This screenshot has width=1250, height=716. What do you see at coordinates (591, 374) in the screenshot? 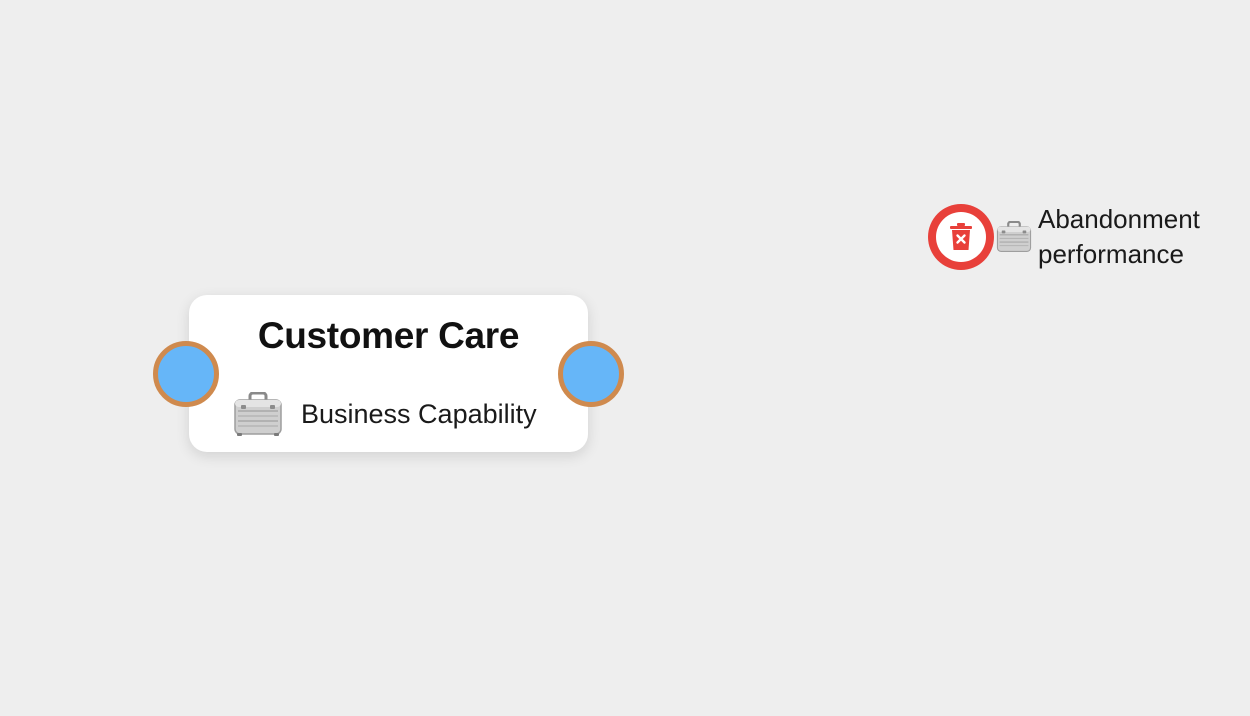
I see `connection-port-right` at bounding box center [591, 374].